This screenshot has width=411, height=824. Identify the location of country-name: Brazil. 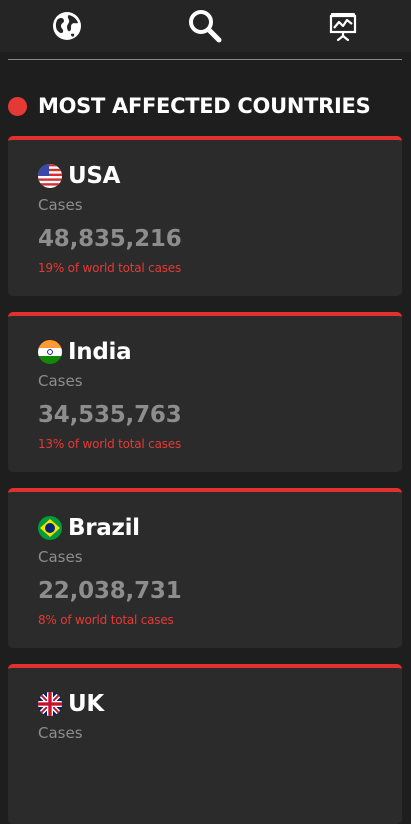
(104, 528).